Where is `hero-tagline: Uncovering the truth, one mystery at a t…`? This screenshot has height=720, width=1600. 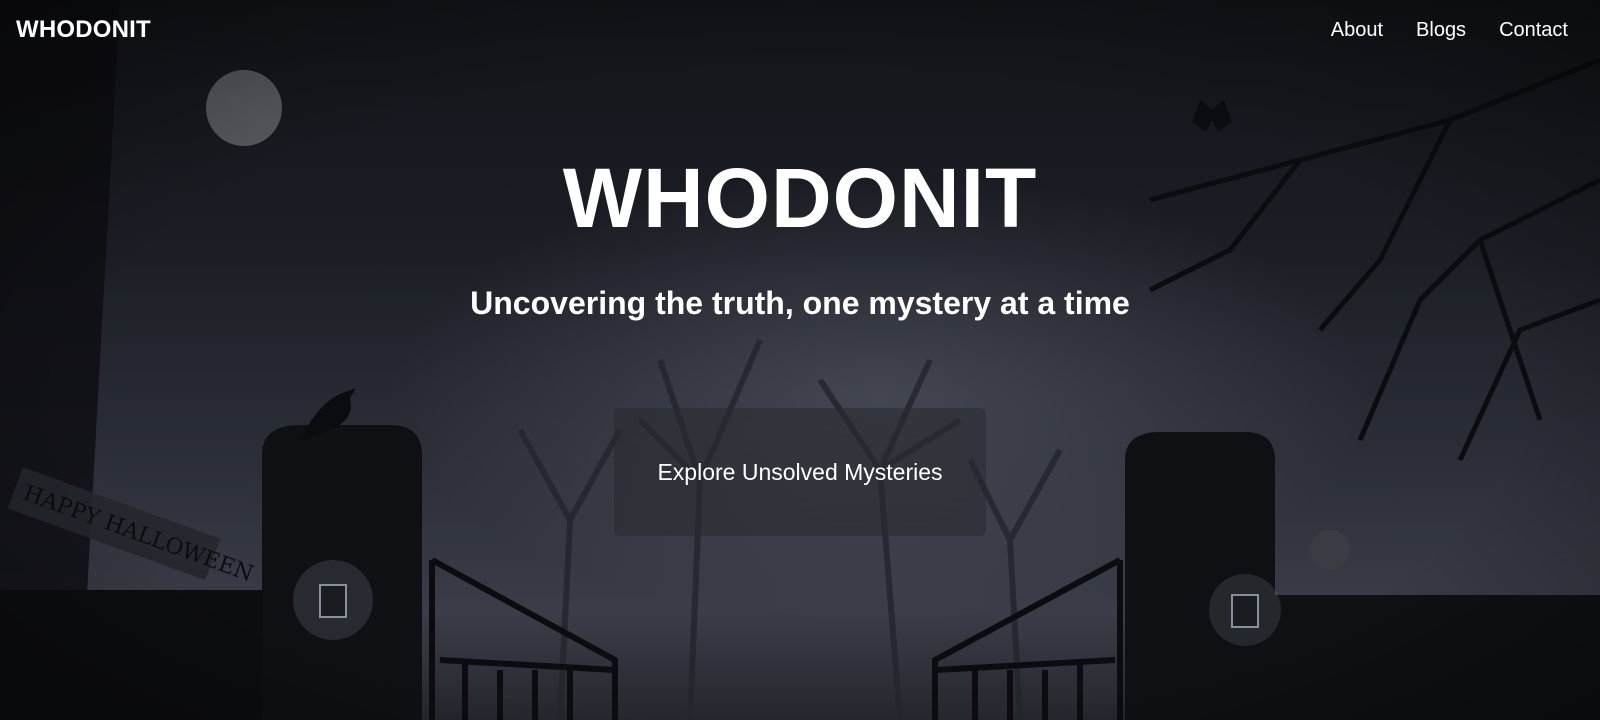 hero-tagline: Uncovering the truth, one mystery at a t… is located at coordinates (800, 303).